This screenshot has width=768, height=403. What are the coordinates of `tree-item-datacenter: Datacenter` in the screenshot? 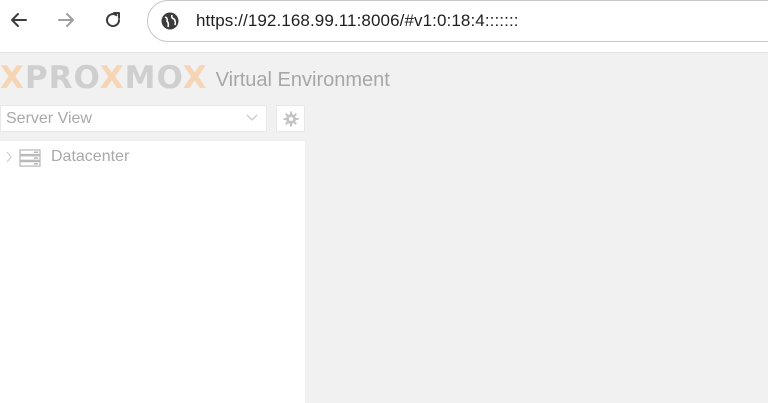 It's located at (152, 157).